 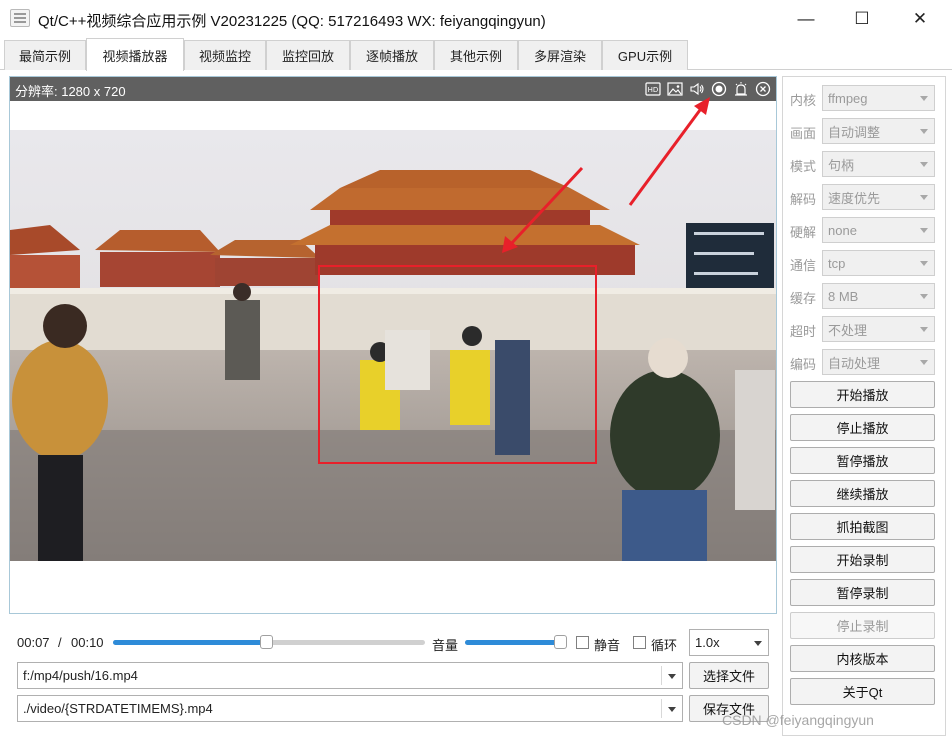 I want to click on mode-select: 句柄, so click(x=878, y=164).